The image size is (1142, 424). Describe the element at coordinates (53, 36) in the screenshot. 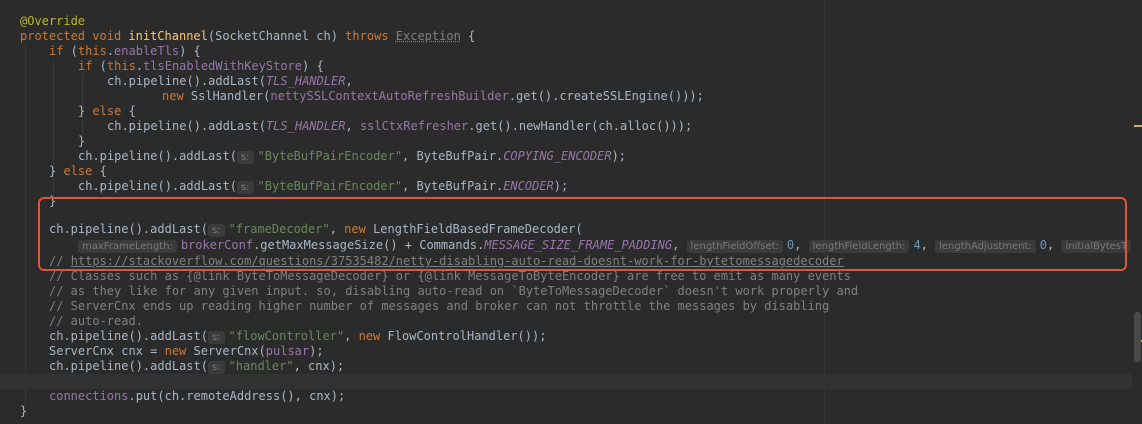

I see `keyword: protected` at that location.